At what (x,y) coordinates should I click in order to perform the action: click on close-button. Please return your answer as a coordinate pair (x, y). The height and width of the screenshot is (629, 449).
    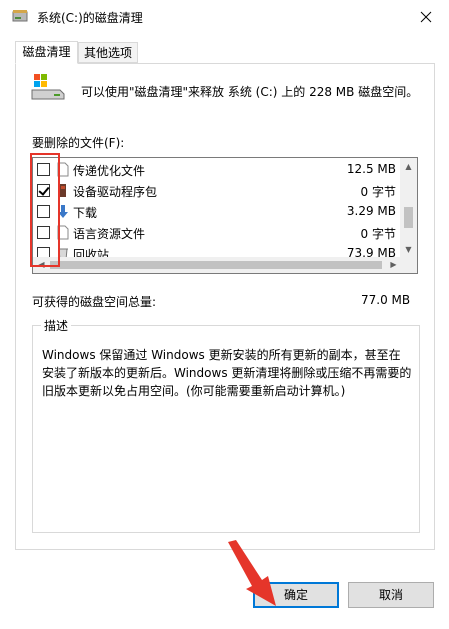
    Looking at the image, I should click on (426, 17).